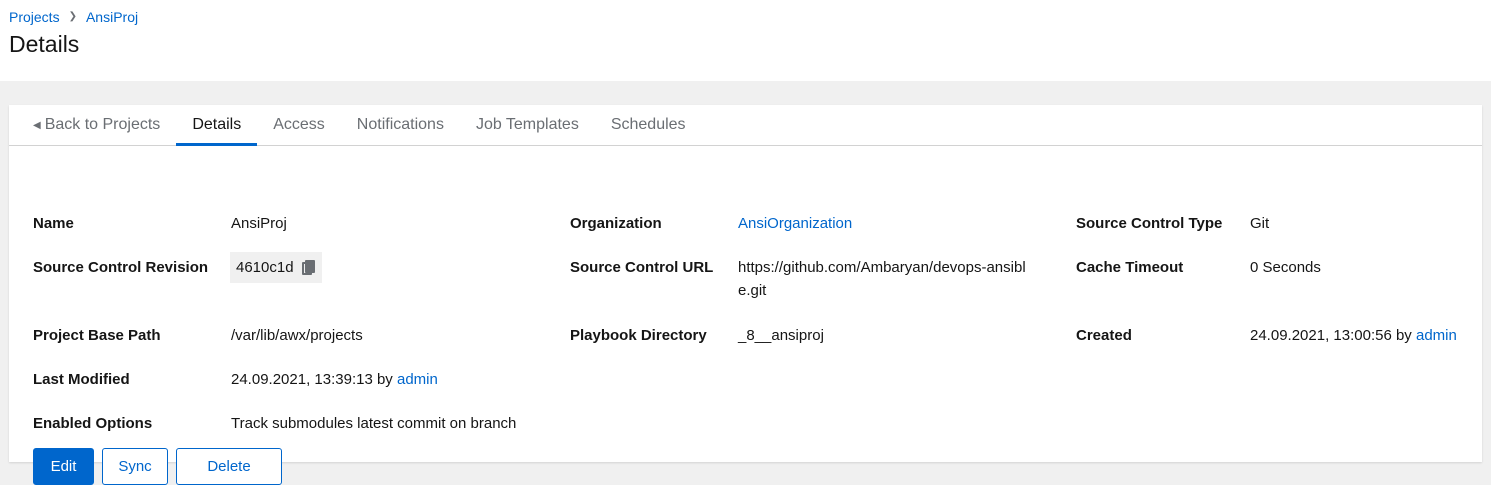  Describe the element at coordinates (34, 17) in the screenshot. I see `breadcrumb-projects-link: Projects` at that location.